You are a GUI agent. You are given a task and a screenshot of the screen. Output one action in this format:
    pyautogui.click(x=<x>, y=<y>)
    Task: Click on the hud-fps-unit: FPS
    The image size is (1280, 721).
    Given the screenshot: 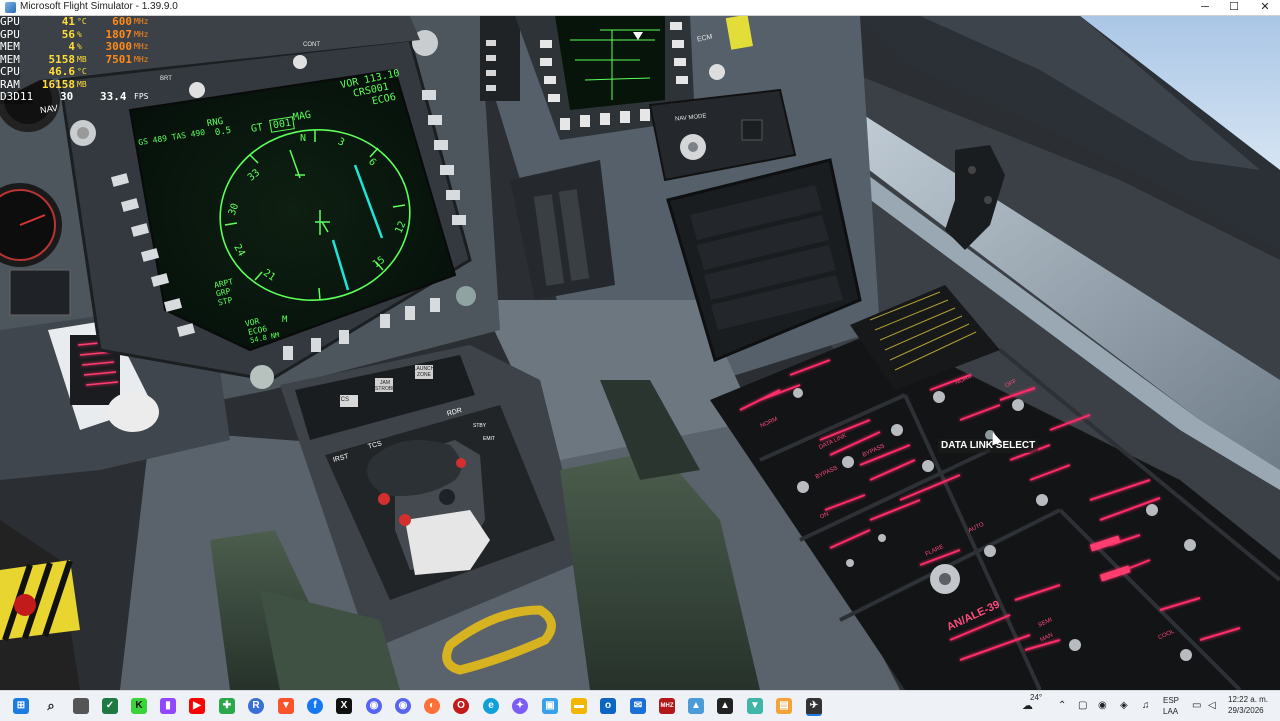 What is the action you would take?
    pyautogui.click(x=141, y=96)
    